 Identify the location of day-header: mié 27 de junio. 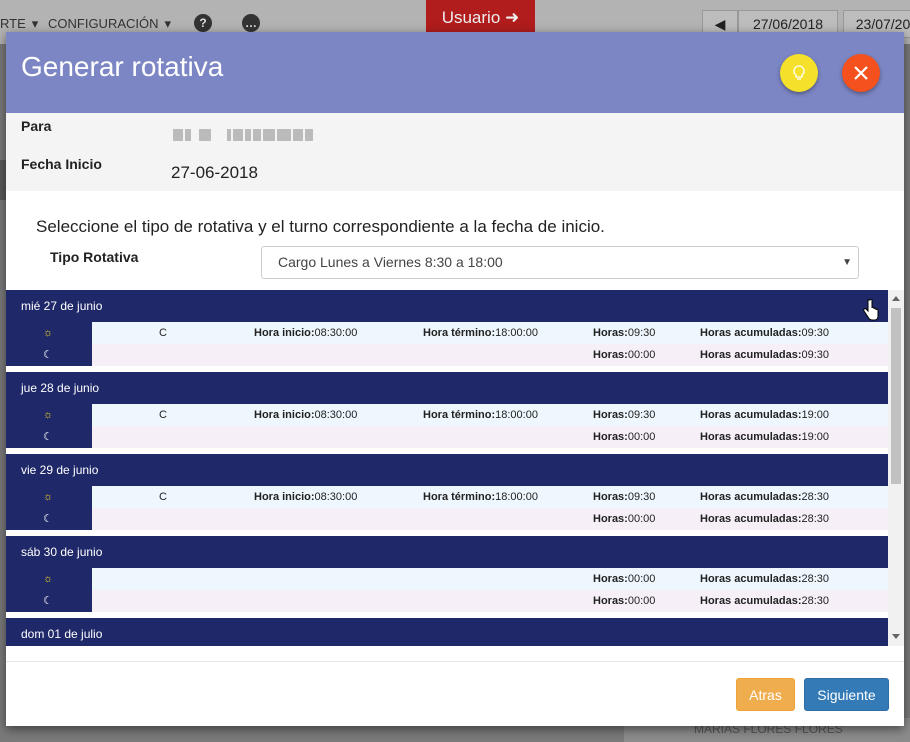
(447, 306).